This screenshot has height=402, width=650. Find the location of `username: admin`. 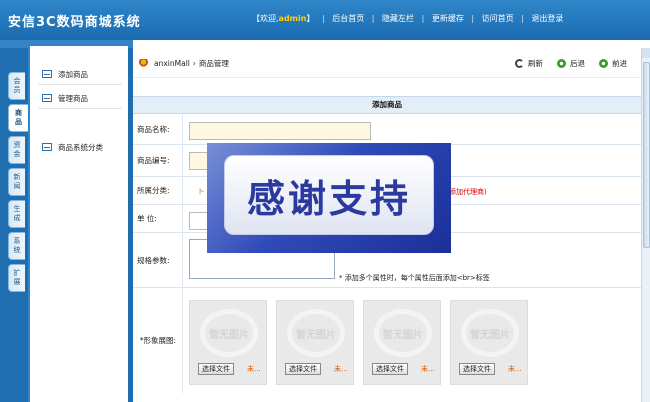

username: admin is located at coordinates (292, 18).